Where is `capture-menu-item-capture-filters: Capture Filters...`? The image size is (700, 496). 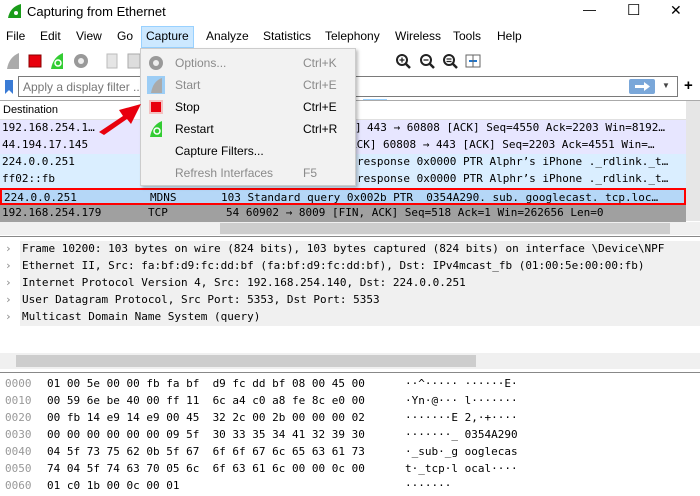 capture-menu-item-capture-filters: Capture Filters... is located at coordinates (248, 151).